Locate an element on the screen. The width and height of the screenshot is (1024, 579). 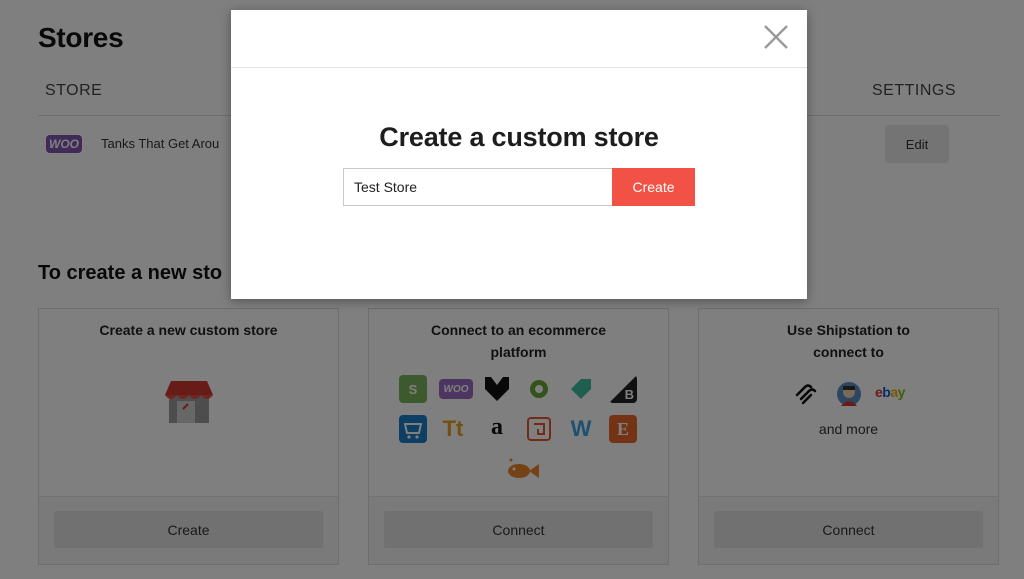
modal-header is located at coordinates (519, 39).